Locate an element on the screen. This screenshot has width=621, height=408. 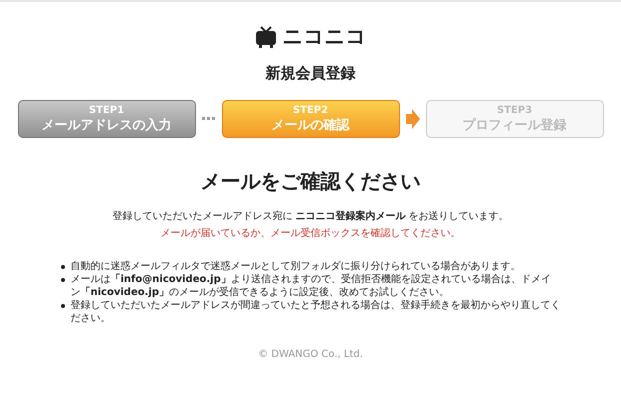
step-name: メールの確認 is located at coordinates (311, 125).